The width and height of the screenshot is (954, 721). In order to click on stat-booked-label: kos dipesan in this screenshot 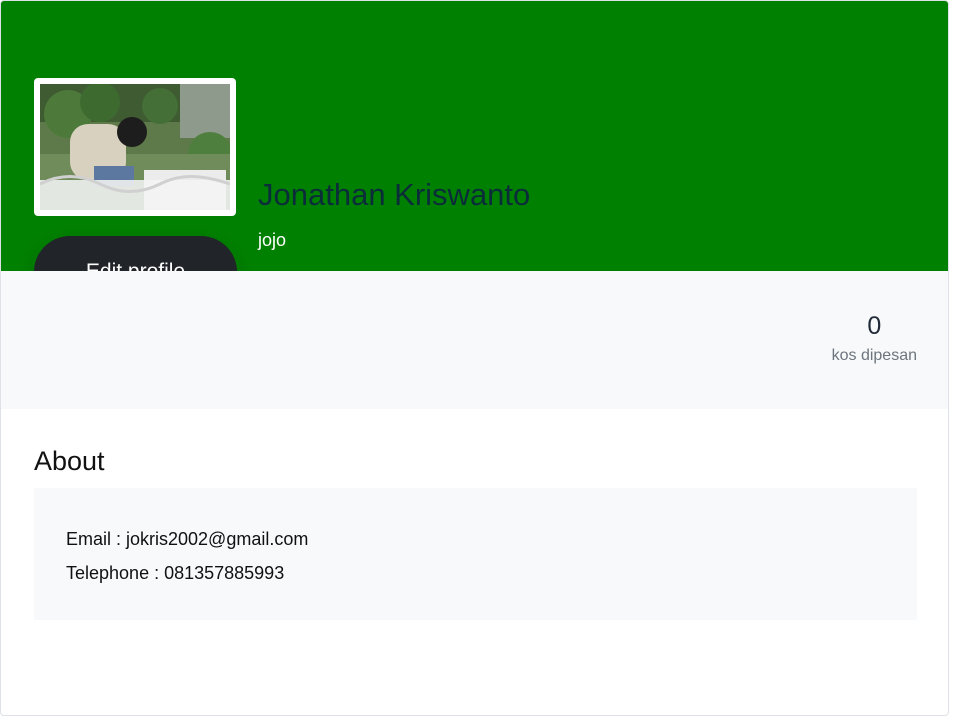, I will do `click(874, 355)`.